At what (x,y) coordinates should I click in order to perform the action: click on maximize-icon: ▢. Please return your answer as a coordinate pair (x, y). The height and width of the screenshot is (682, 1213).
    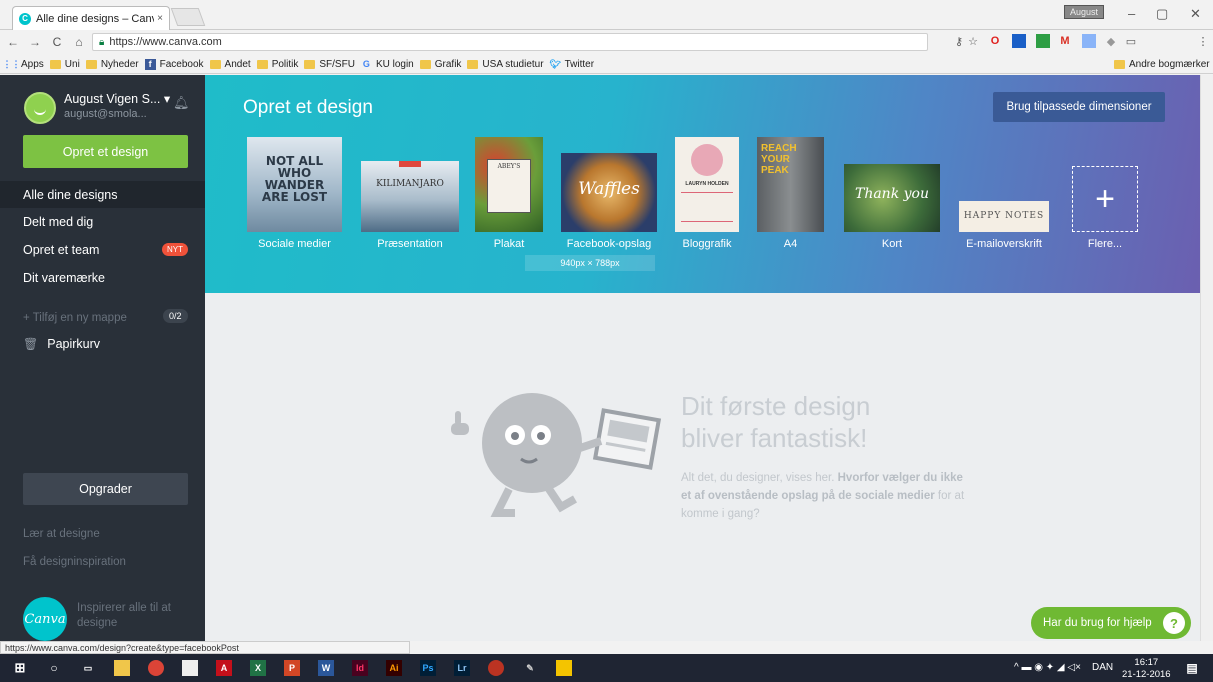
    Looking at the image, I should click on (1162, 14).